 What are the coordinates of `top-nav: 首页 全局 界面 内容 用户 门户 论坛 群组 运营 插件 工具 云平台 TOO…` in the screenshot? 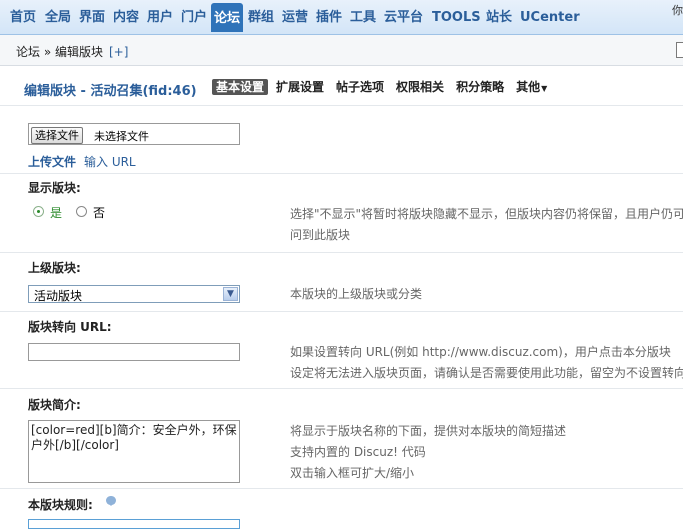 It's located at (341, 17).